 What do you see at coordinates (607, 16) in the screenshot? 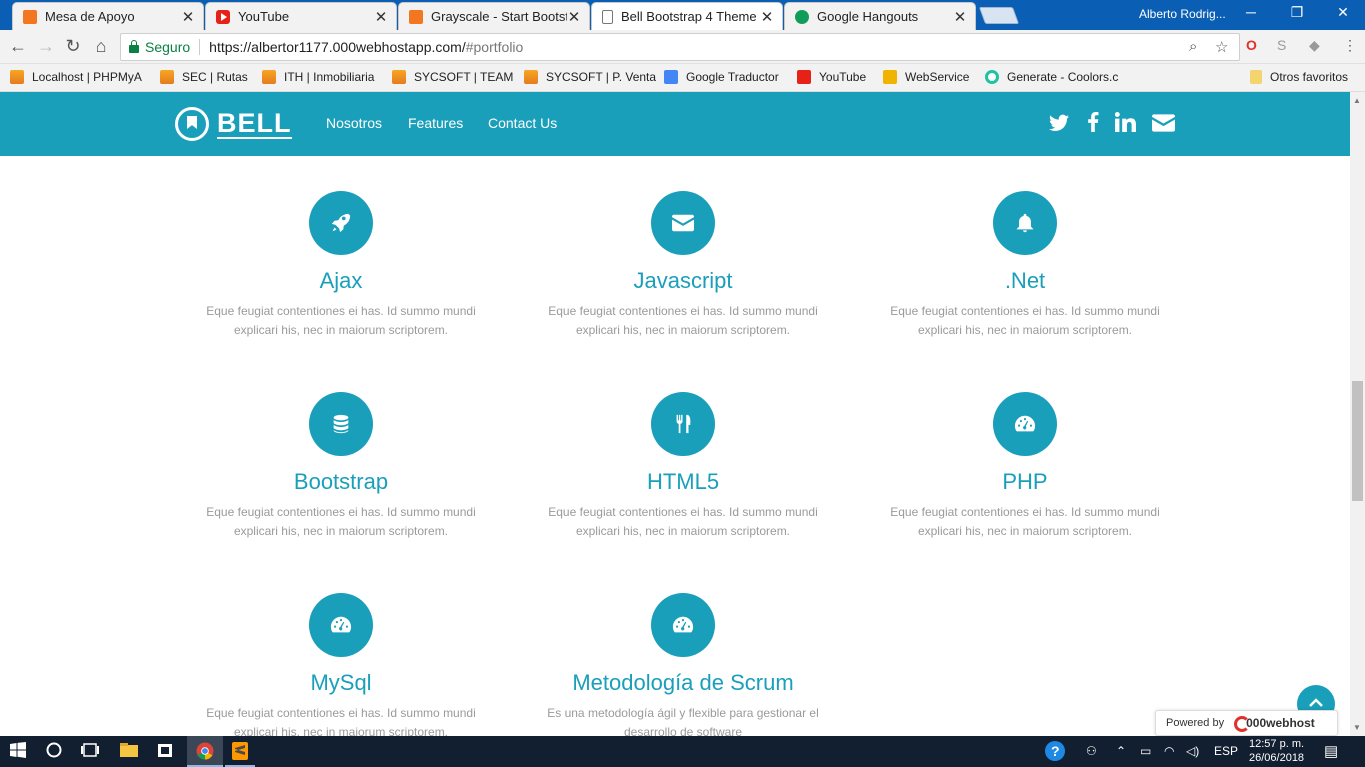
I see `document-icon` at bounding box center [607, 16].